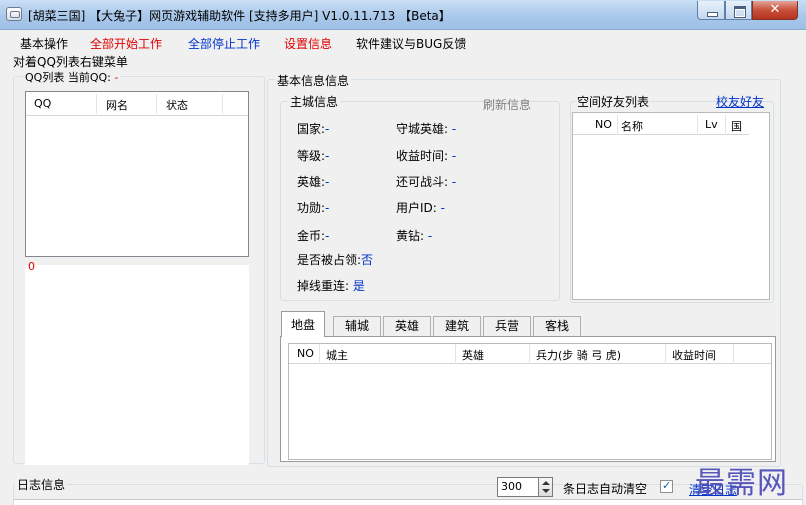 This screenshot has width=806, height=505. What do you see at coordinates (694, 355) in the screenshot?
I see `column-income-time: 收益时间` at bounding box center [694, 355].